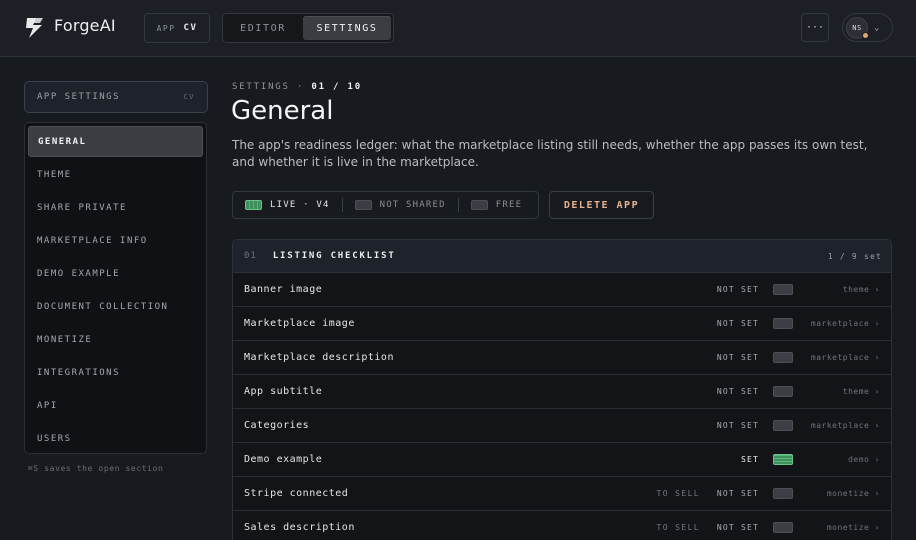 This screenshot has height=540, width=916. I want to click on delete-app-button: DELETE APP, so click(601, 205).